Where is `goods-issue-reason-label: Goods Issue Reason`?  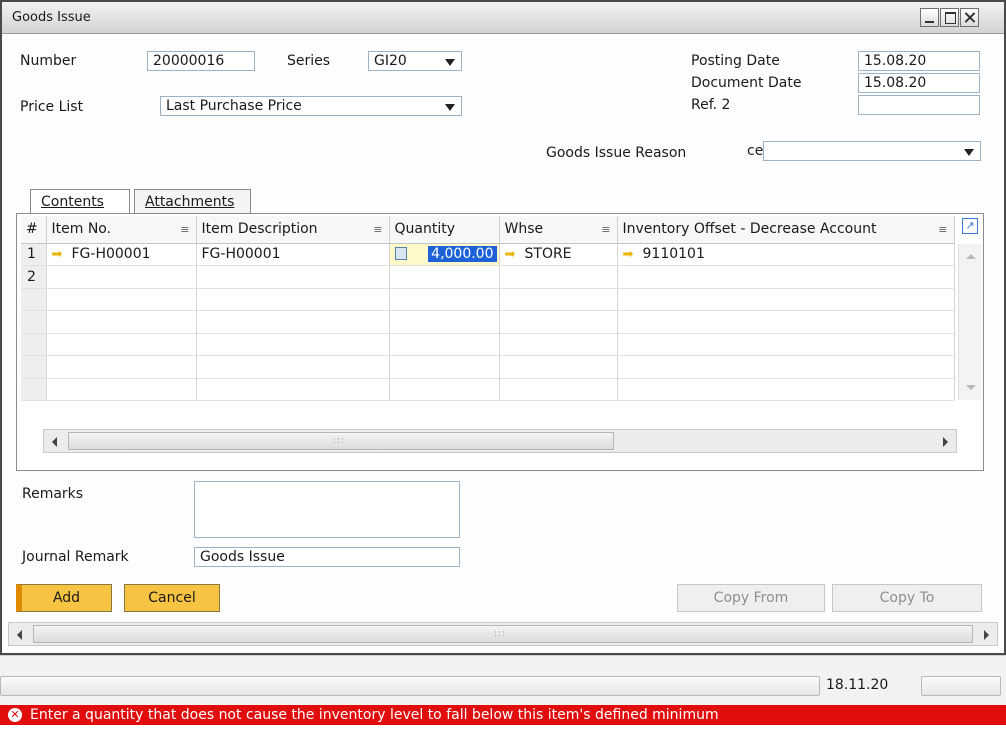 goods-issue-reason-label: Goods Issue Reason is located at coordinates (616, 153).